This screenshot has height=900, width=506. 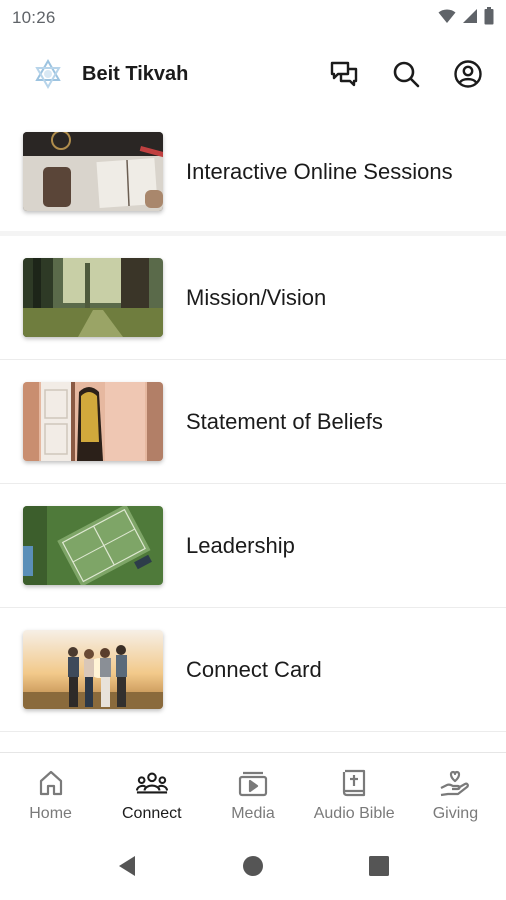 What do you see at coordinates (447, 18) in the screenshot?
I see `wifi-icon` at bounding box center [447, 18].